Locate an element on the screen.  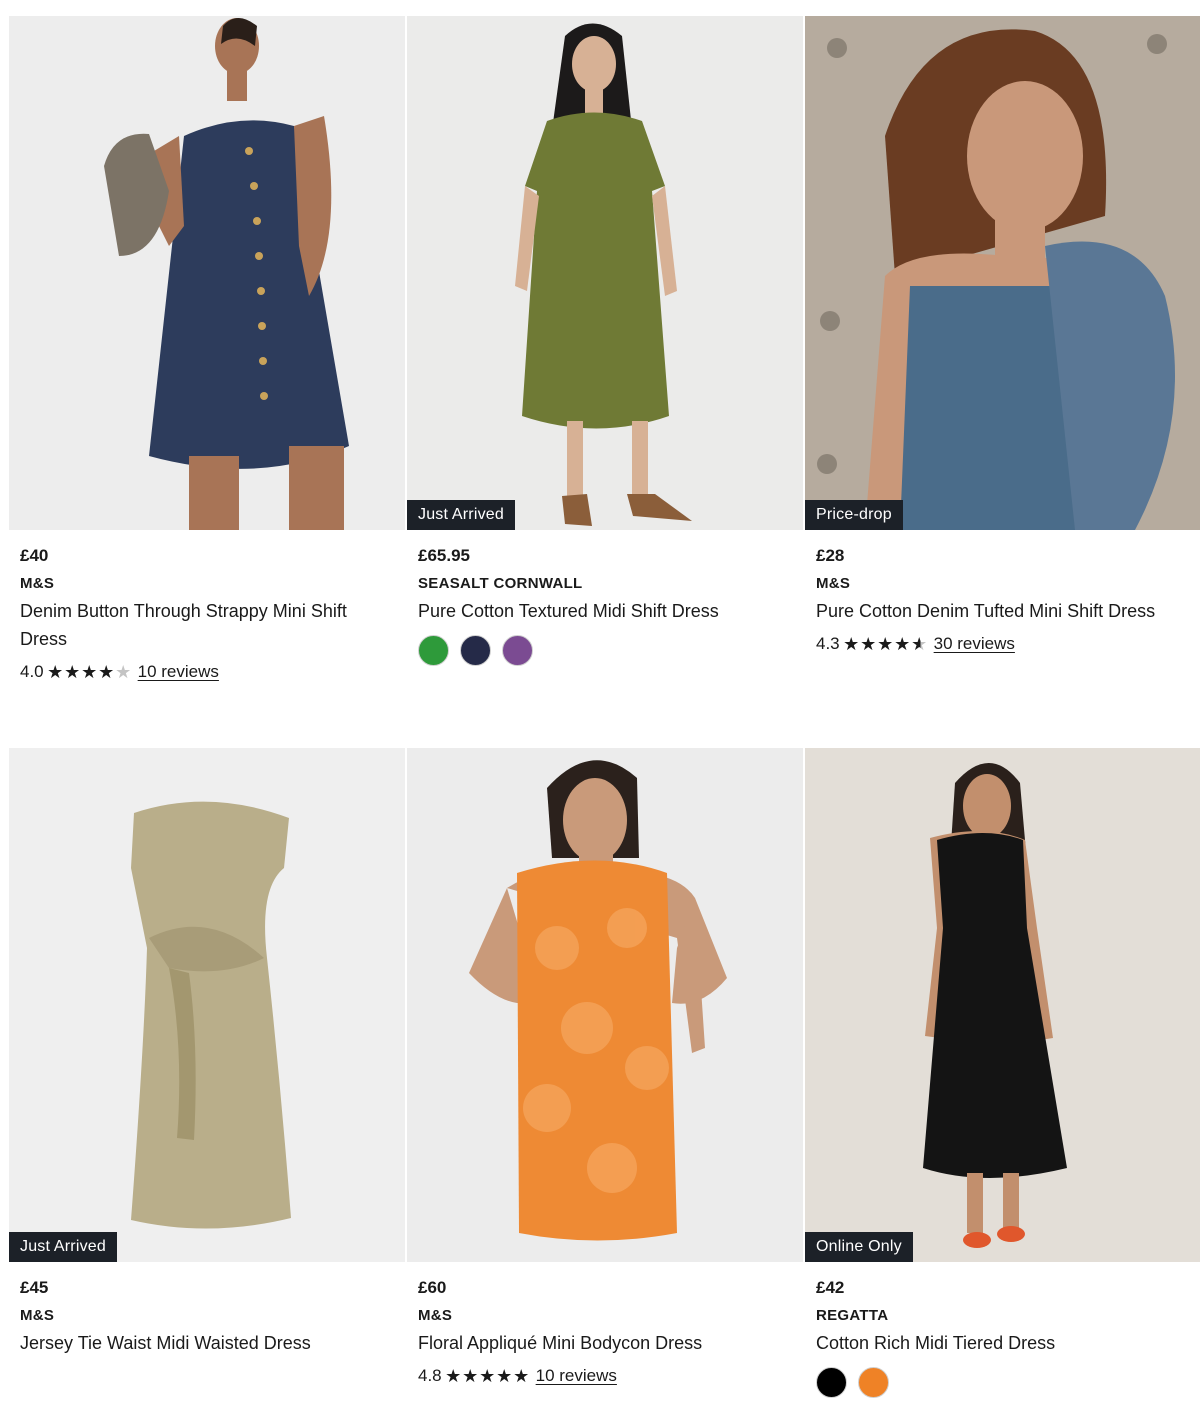
product-price: £60 is located at coordinates (432, 1287).